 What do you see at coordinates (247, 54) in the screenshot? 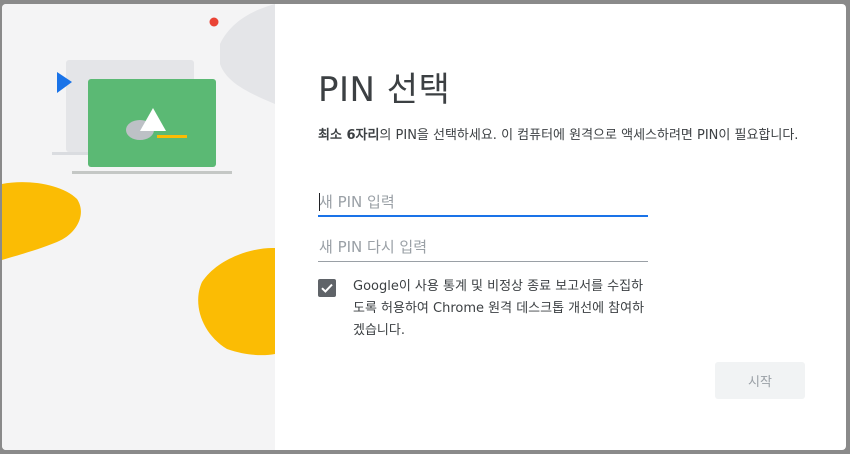
I see `grey-shape` at bounding box center [247, 54].